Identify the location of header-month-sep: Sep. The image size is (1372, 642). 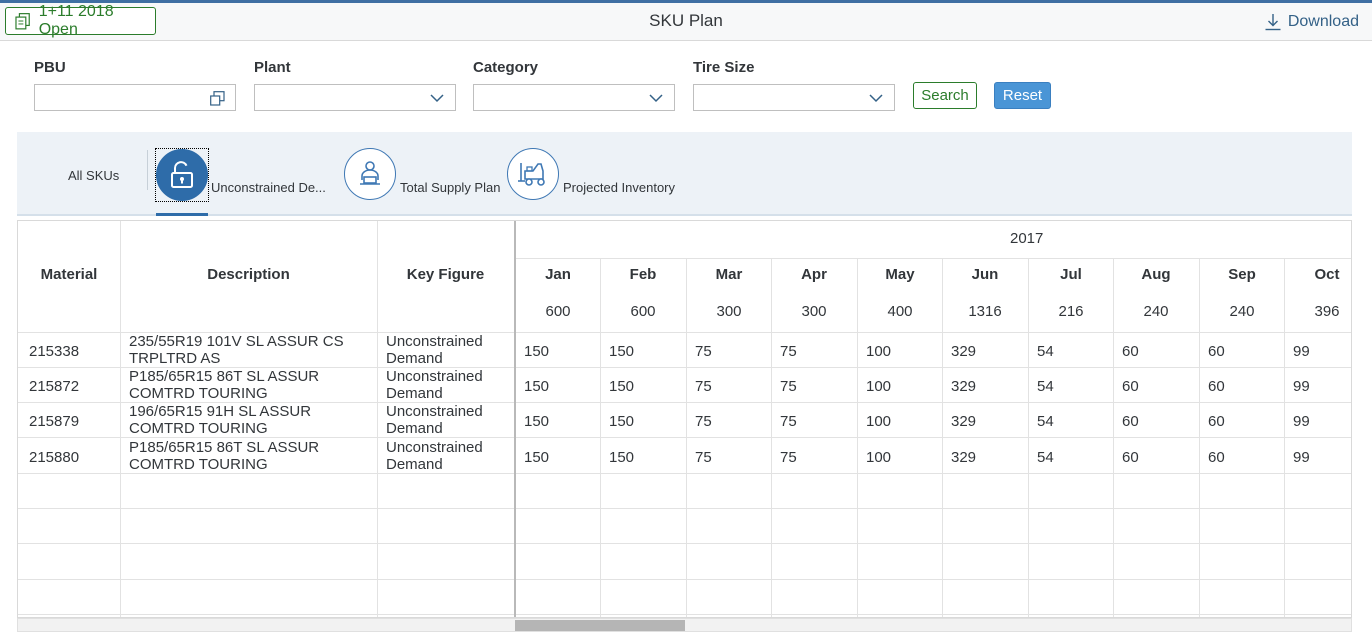
(1242, 274).